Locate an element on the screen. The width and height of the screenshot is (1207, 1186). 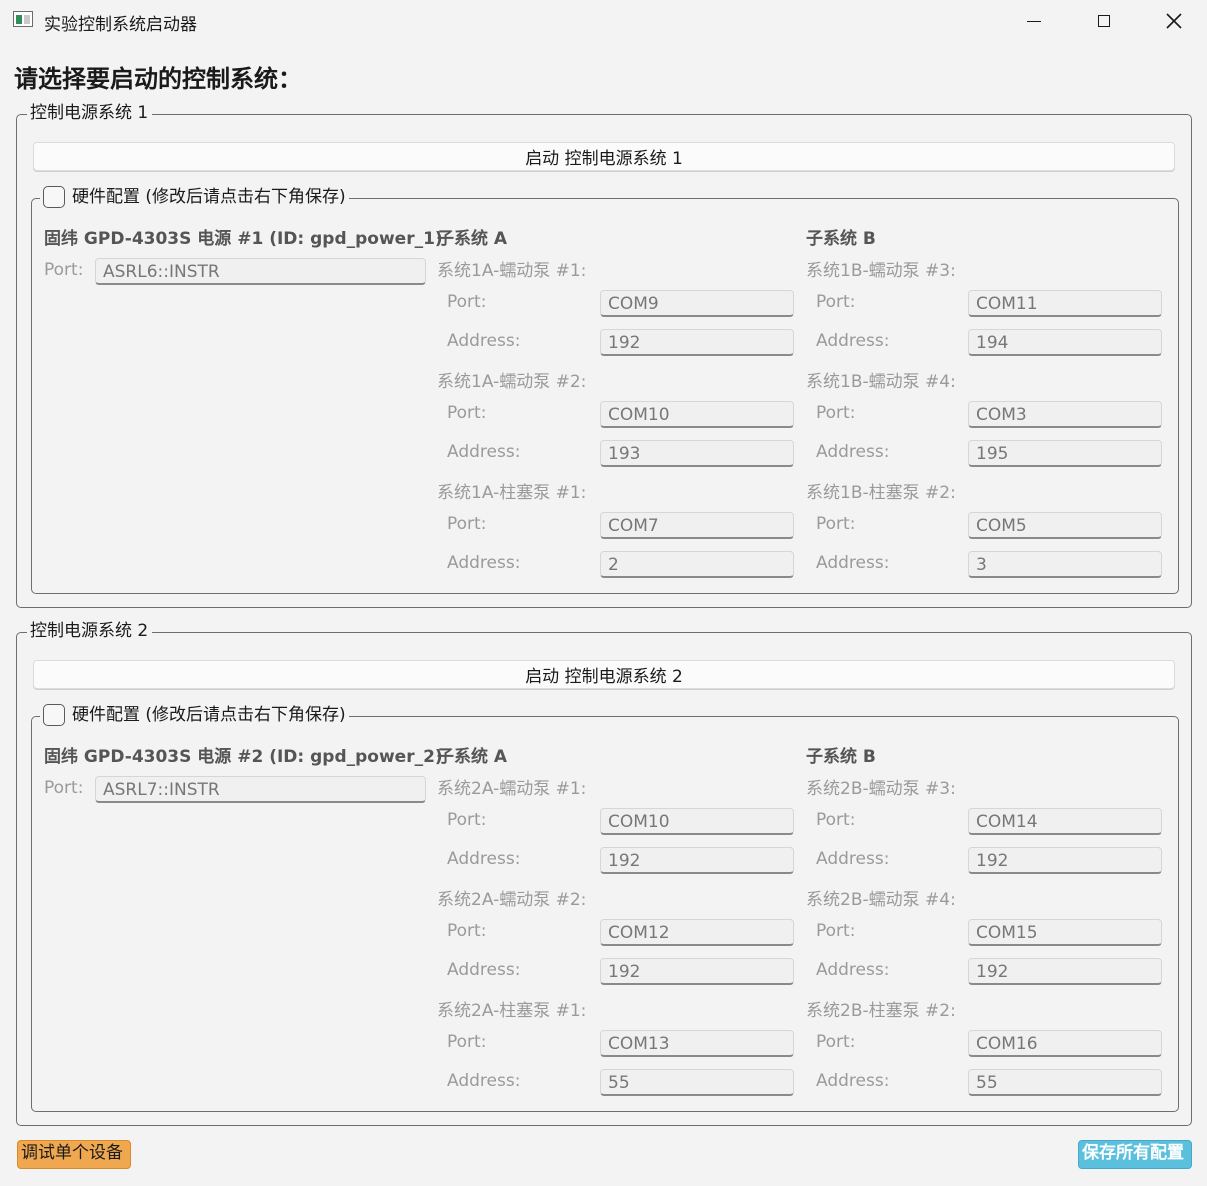
port-field: COM16 is located at coordinates (1065, 1043).